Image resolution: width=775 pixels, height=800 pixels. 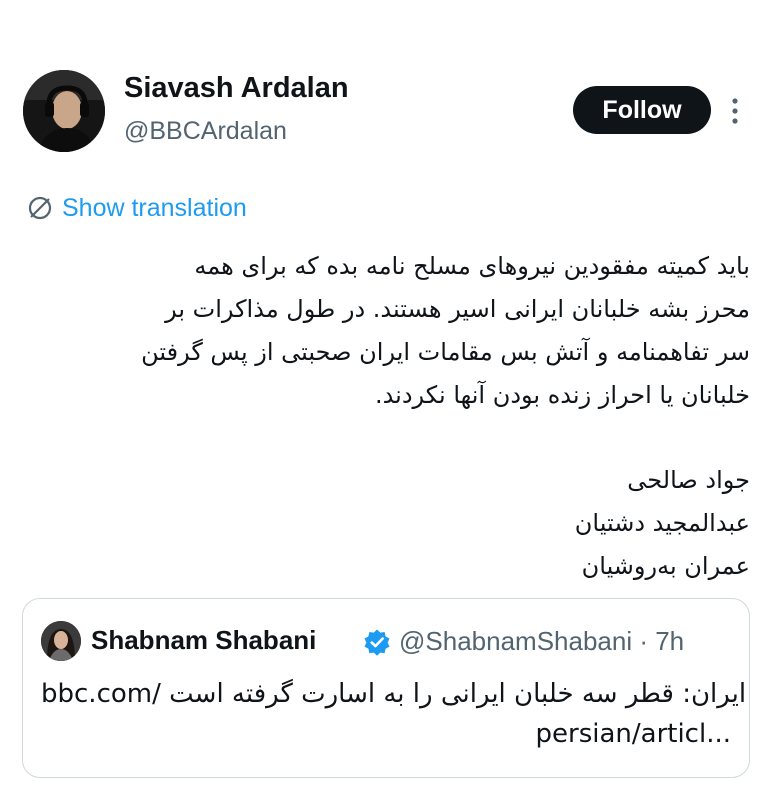 What do you see at coordinates (735, 111) in the screenshot?
I see `more-vertical-icon` at bounding box center [735, 111].